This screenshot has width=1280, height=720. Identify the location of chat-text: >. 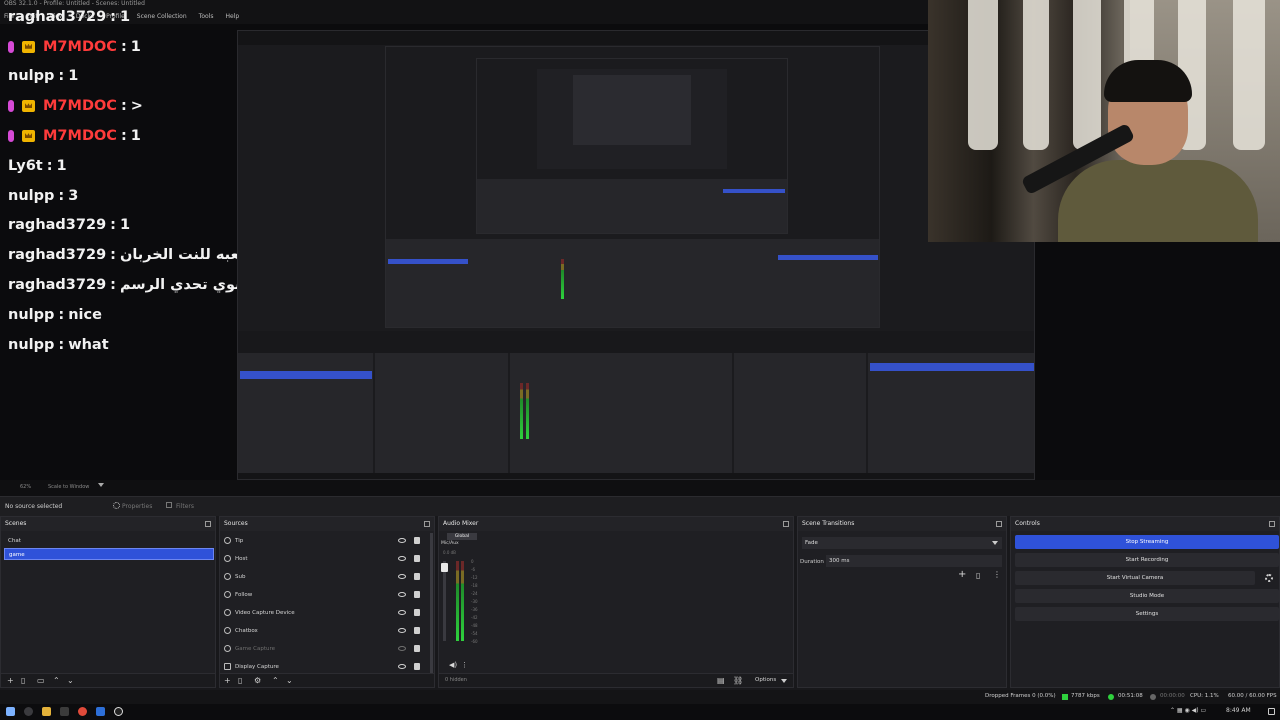
(136, 106).